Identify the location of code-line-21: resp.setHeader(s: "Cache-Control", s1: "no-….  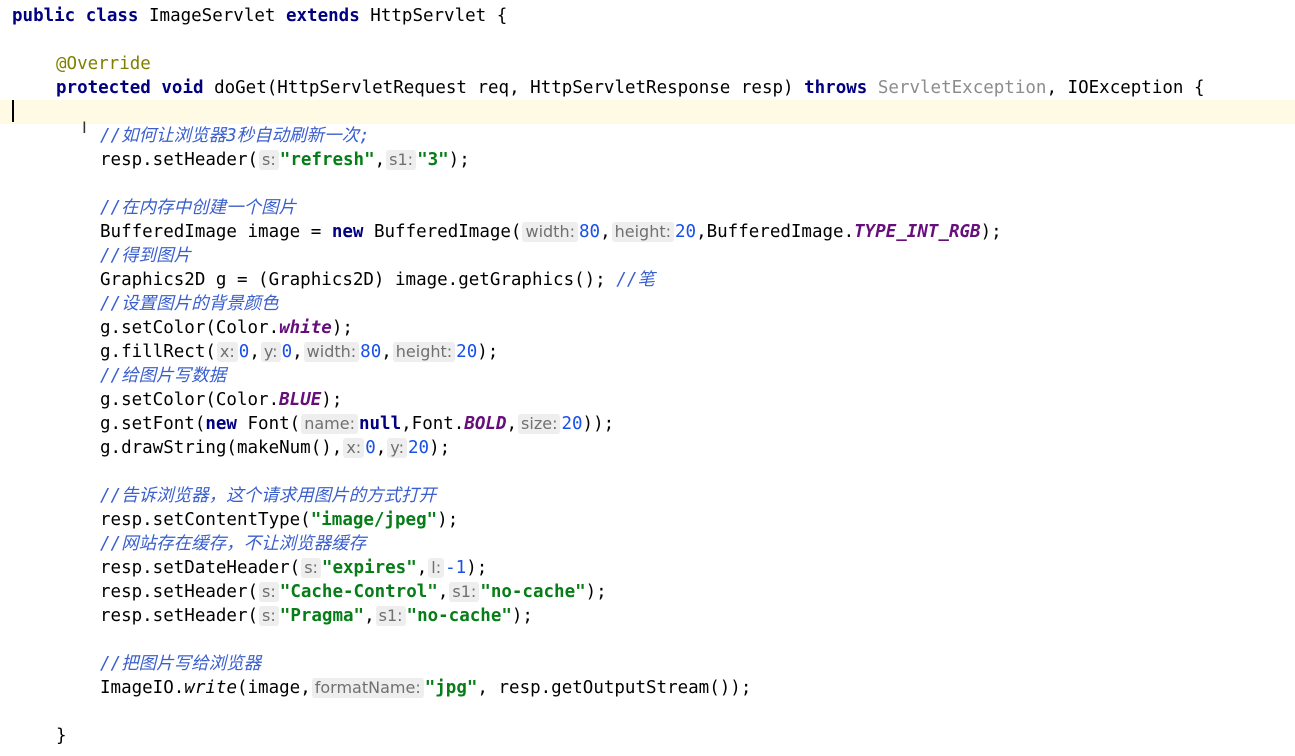
(353, 592).